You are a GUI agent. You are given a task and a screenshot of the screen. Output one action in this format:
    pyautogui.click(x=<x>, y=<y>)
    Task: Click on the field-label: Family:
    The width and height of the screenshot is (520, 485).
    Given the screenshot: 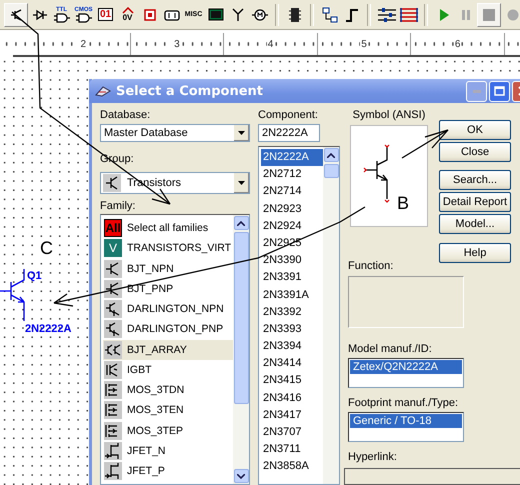 What is the action you would take?
    pyautogui.click(x=118, y=206)
    